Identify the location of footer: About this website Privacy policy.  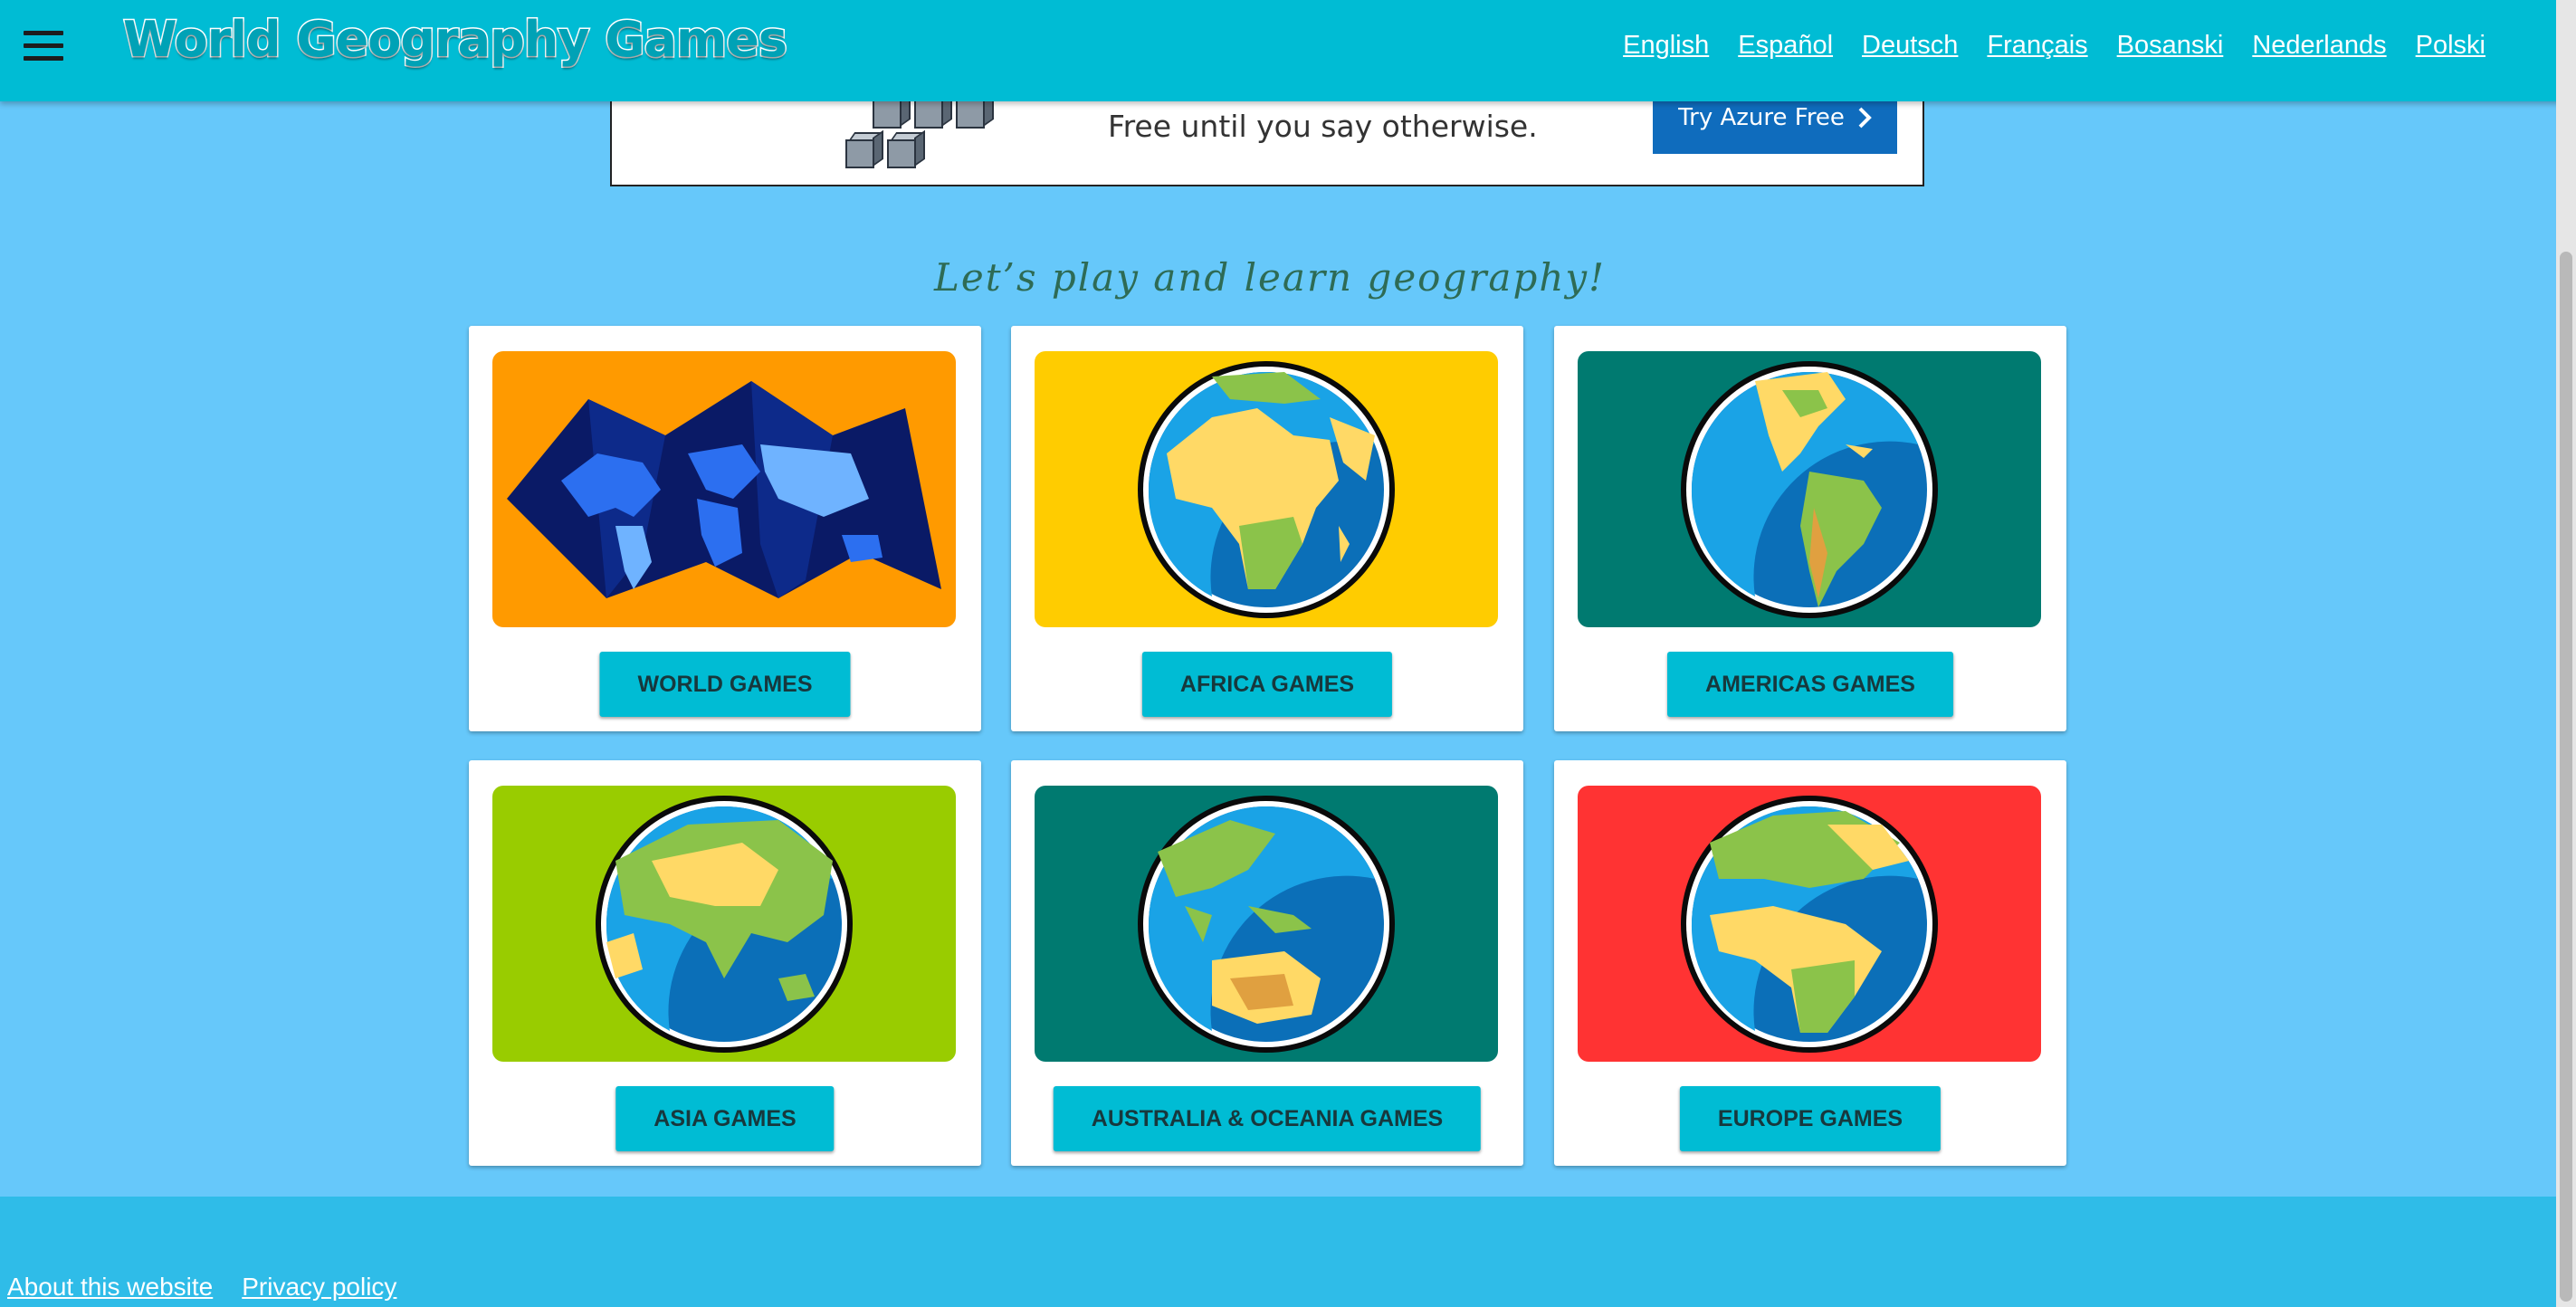
(1278, 1252).